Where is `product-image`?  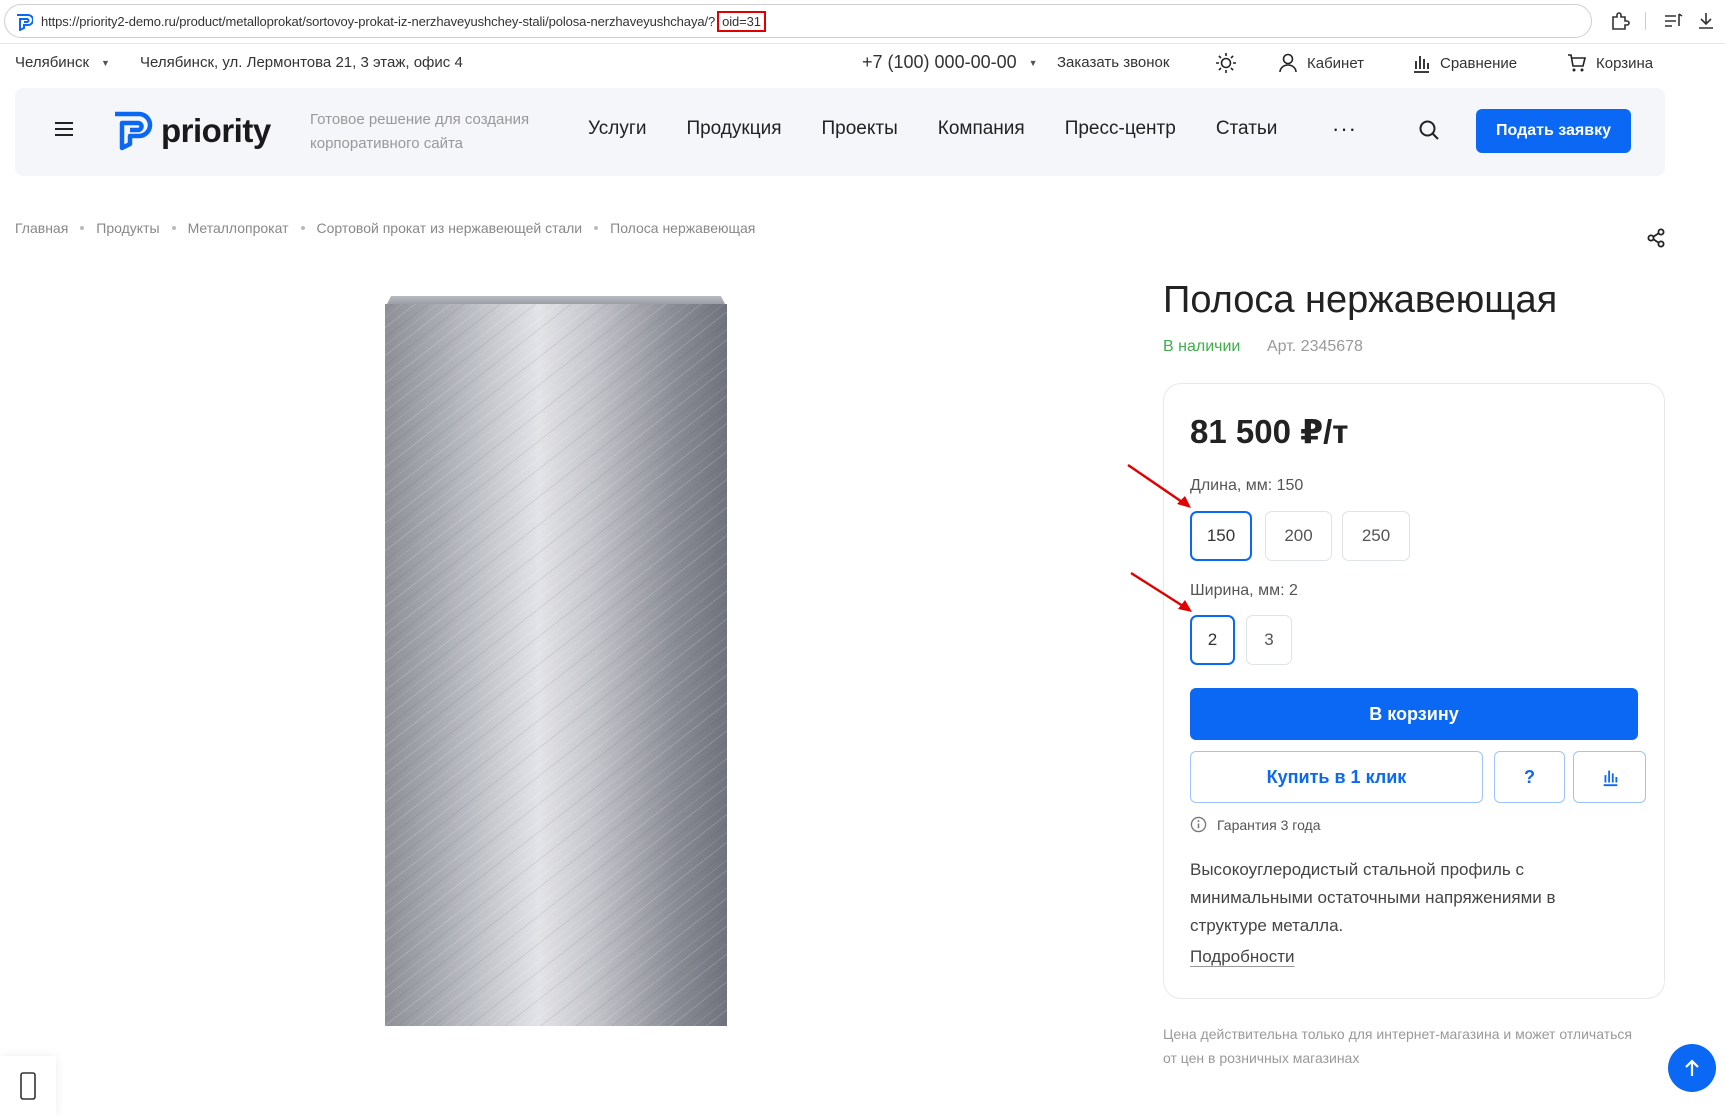
product-image is located at coordinates (556, 661).